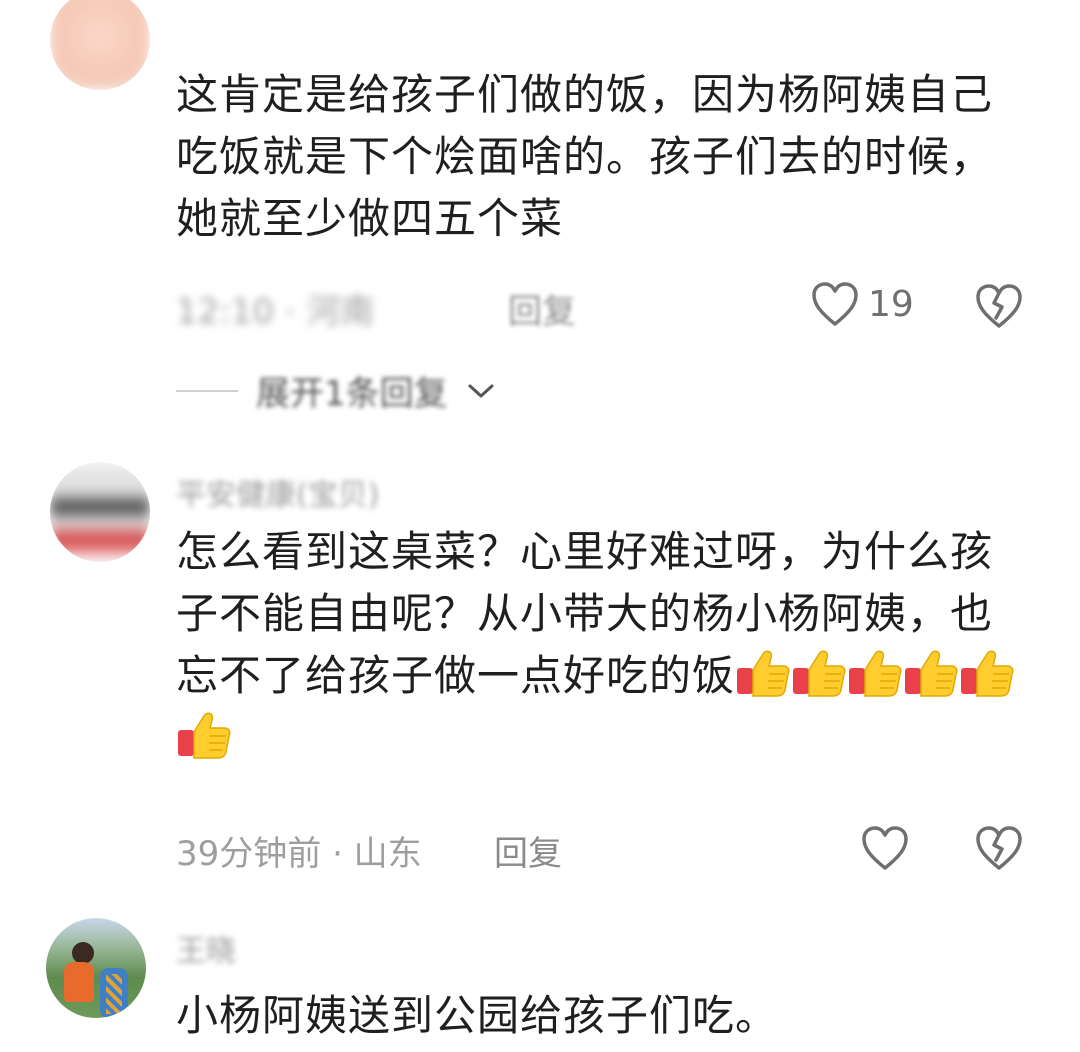 The height and width of the screenshot is (1052, 1080). I want to click on like-button: 19, so click(862, 304).